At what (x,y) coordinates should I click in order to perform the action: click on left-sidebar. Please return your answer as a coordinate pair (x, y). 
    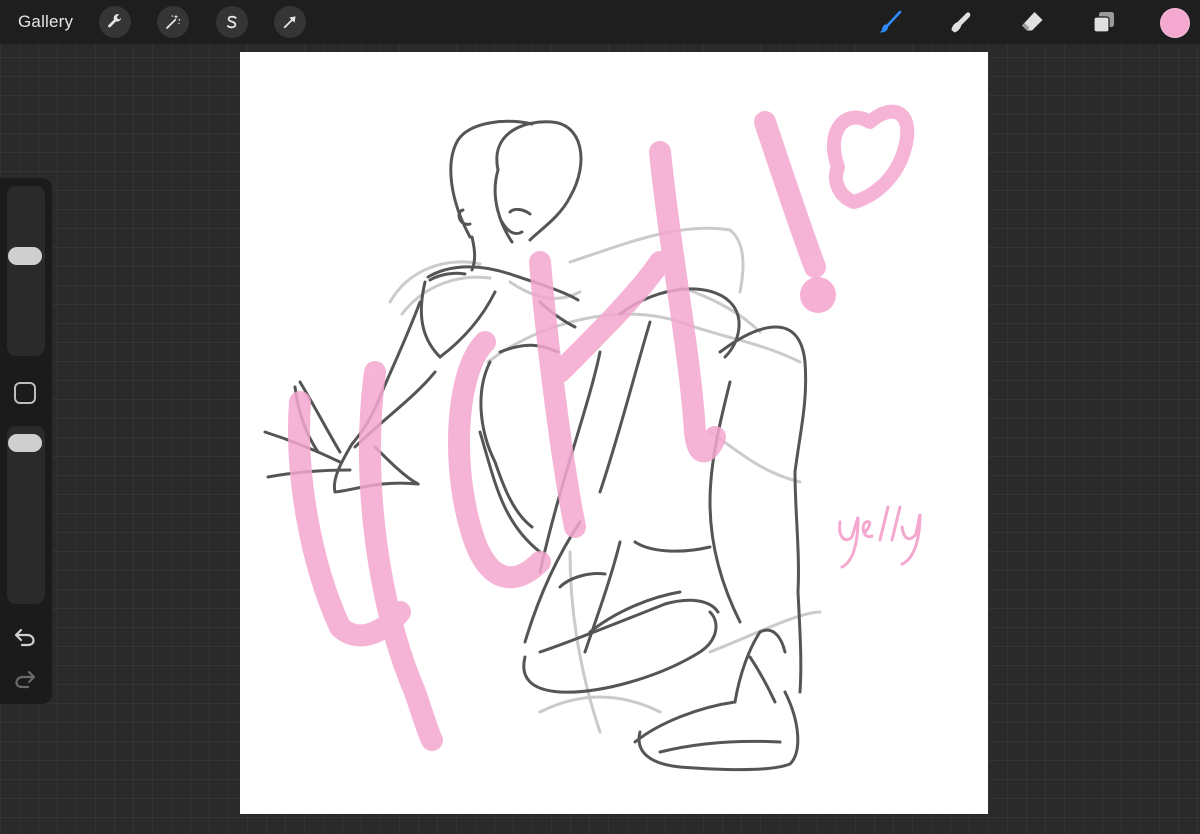
    Looking at the image, I should click on (26, 441).